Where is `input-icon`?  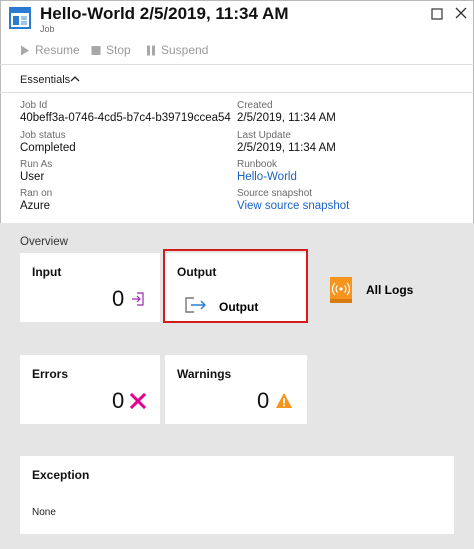
input-icon is located at coordinates (138, 299).